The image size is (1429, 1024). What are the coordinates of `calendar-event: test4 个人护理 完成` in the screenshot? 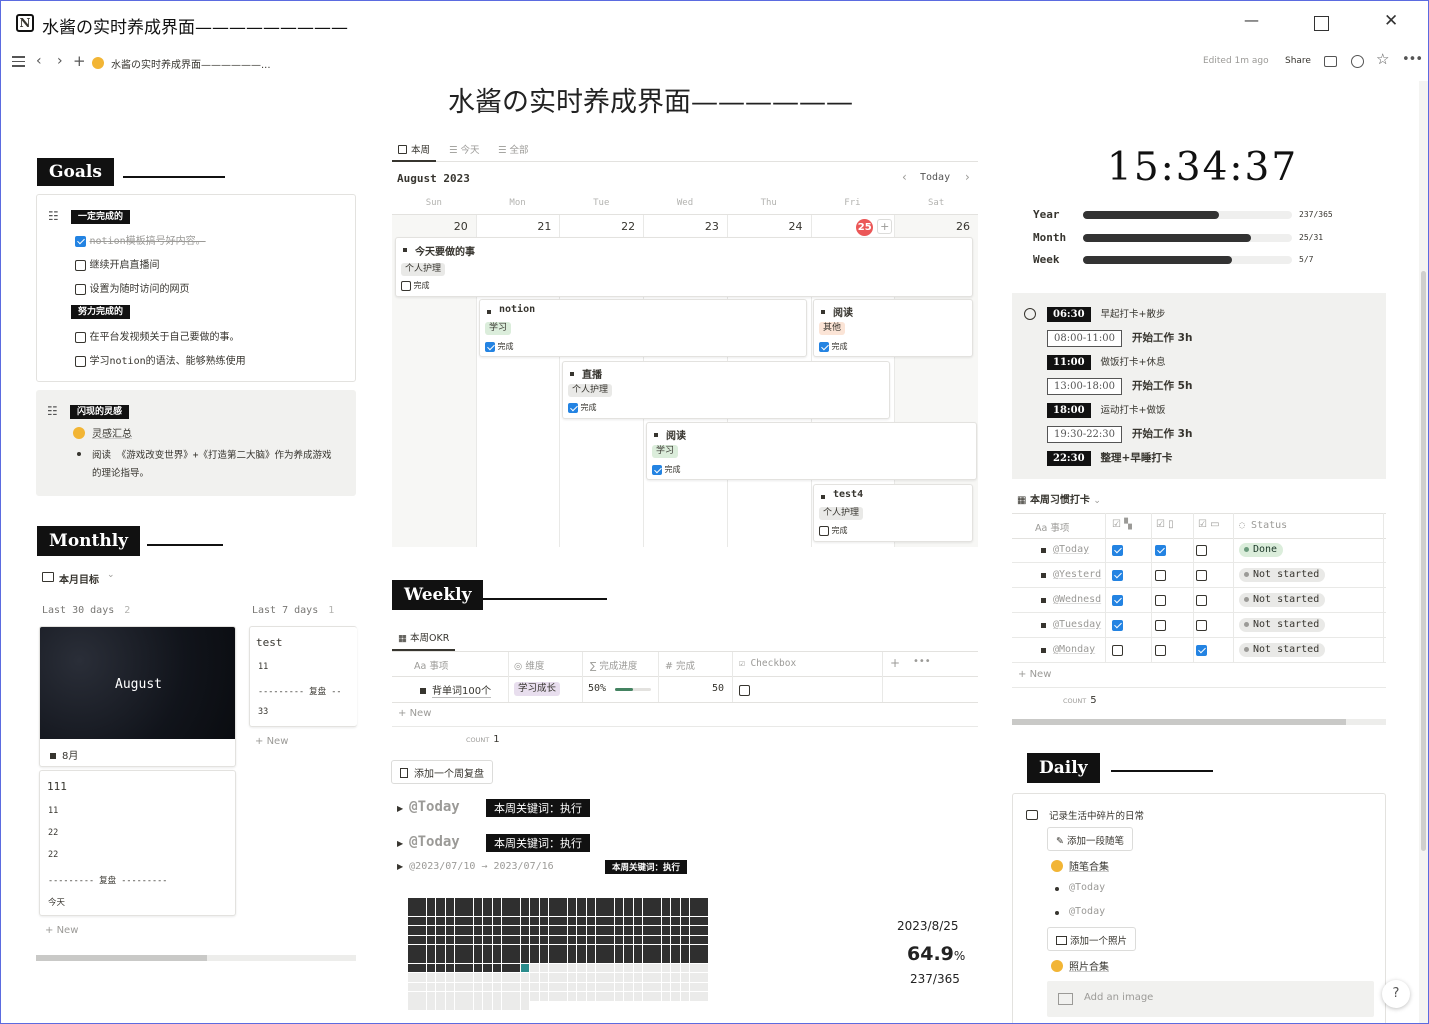 It's located at (893, 513).